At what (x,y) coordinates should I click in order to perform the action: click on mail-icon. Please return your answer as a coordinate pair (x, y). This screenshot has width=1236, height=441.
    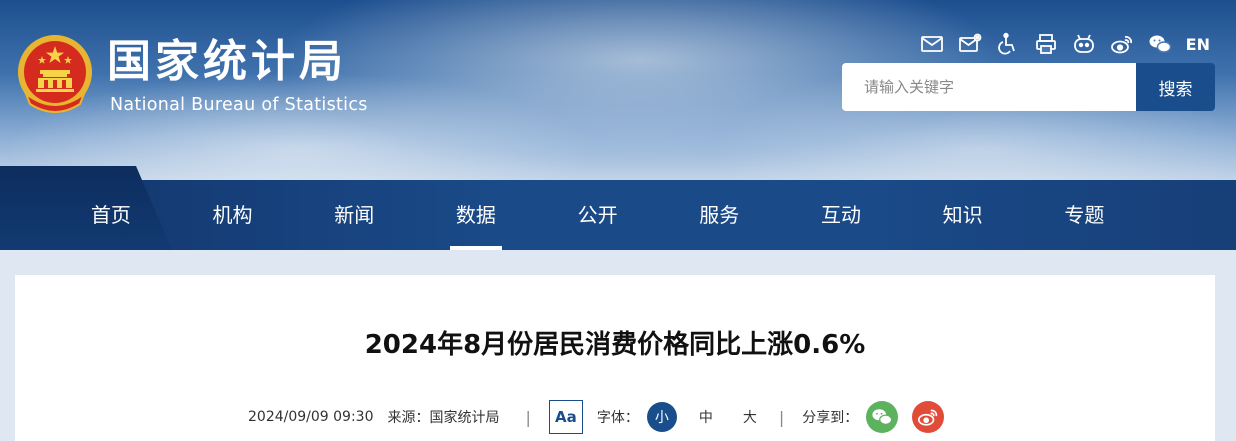
    Looking at the image, I should click on (932, 44).